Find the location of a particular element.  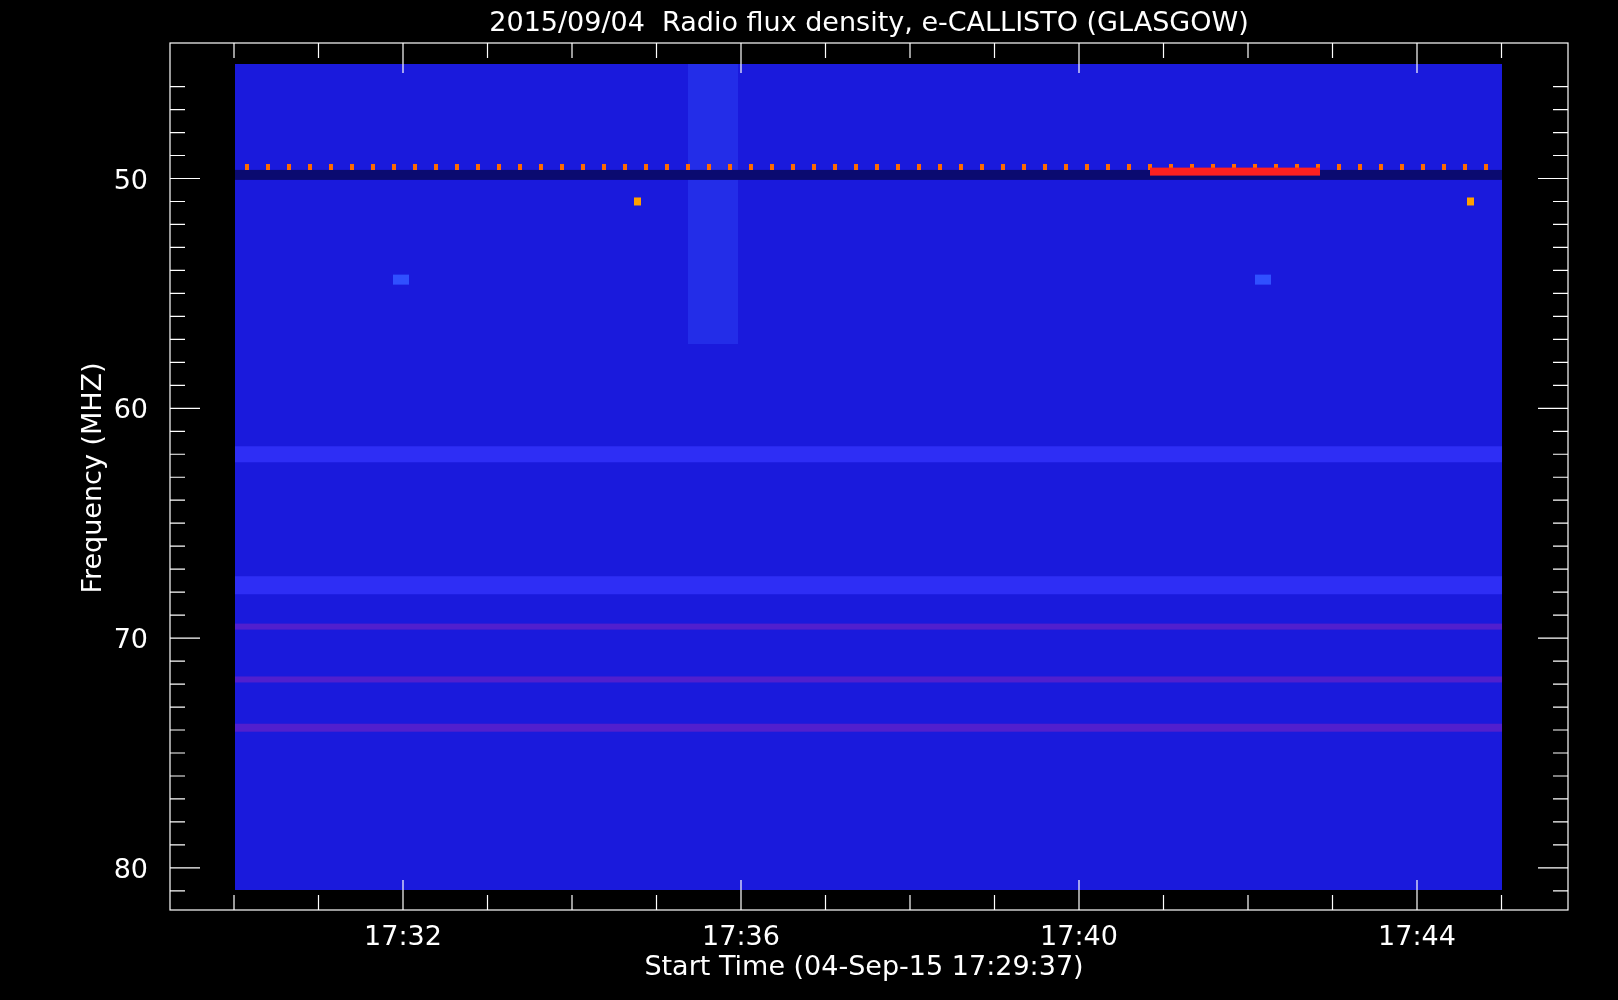

y-tick-label: 60 is located at coordinates (130, 409).